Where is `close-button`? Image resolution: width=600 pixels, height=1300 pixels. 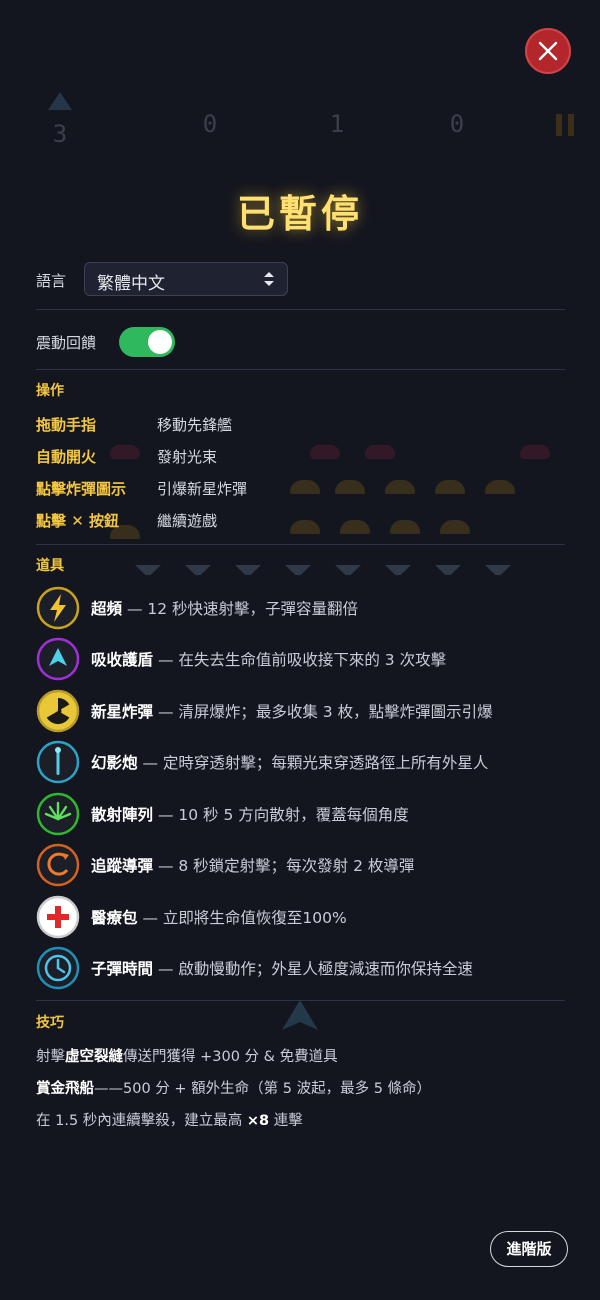 close-button is located at coordinates (548, 51).